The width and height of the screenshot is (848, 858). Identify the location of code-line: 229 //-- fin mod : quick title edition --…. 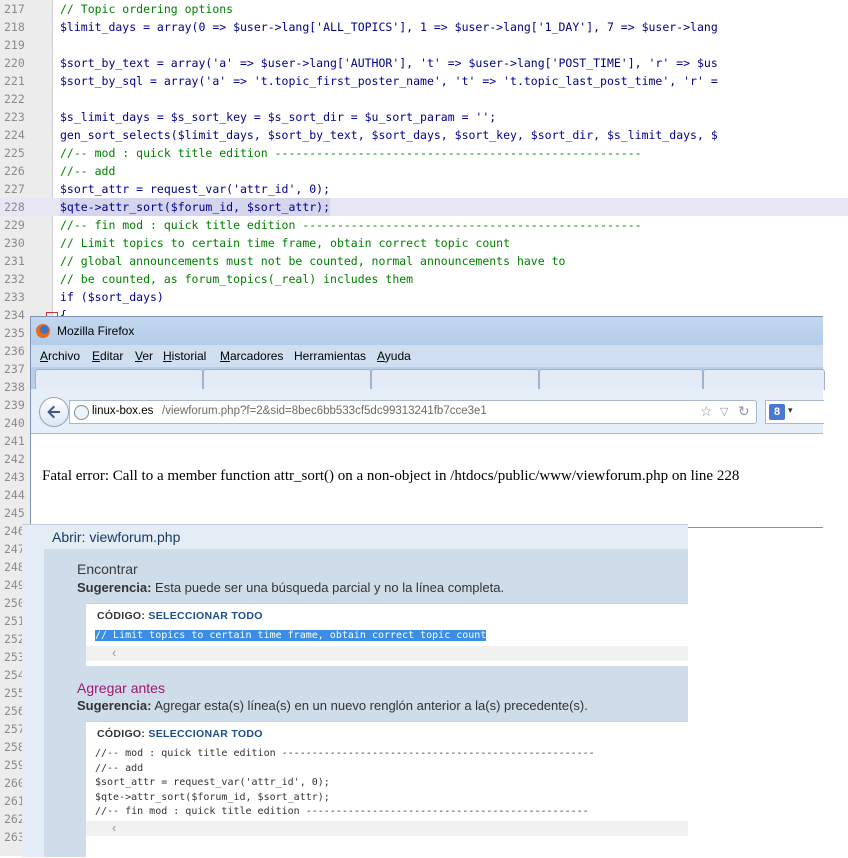
(424, 225).